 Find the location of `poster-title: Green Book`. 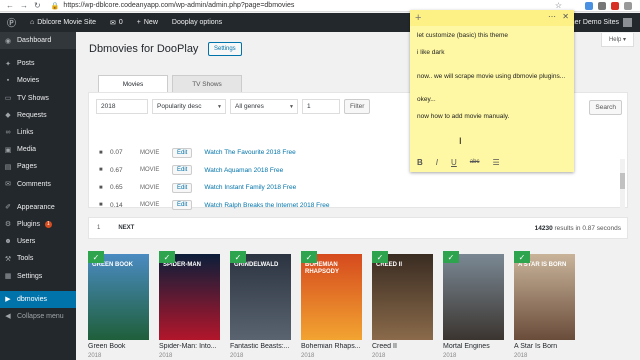

poster-title: Green Book is located at coordinates (118, 346).